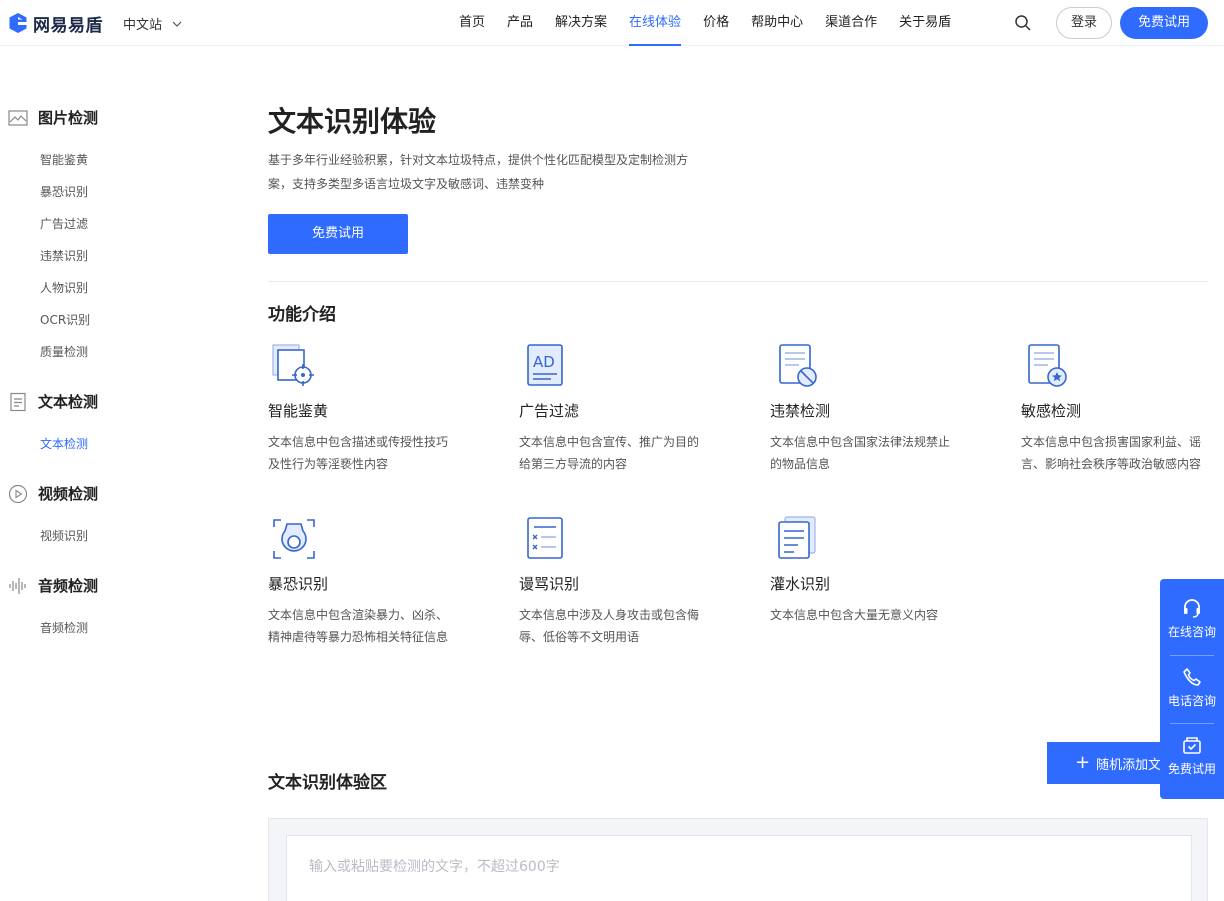 The width and height of the screenshot is (1224, 901). Describe the element at coordinates (1191, 769) in the screenshot. I see `float-item-label: 免费试用` at that location.